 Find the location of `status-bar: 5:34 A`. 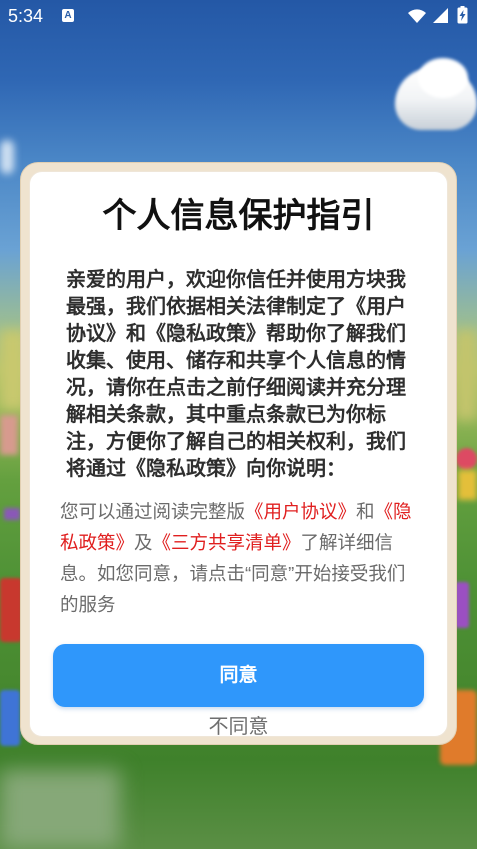

status-bar: 5:34 A is located at coordinates (238, 16).